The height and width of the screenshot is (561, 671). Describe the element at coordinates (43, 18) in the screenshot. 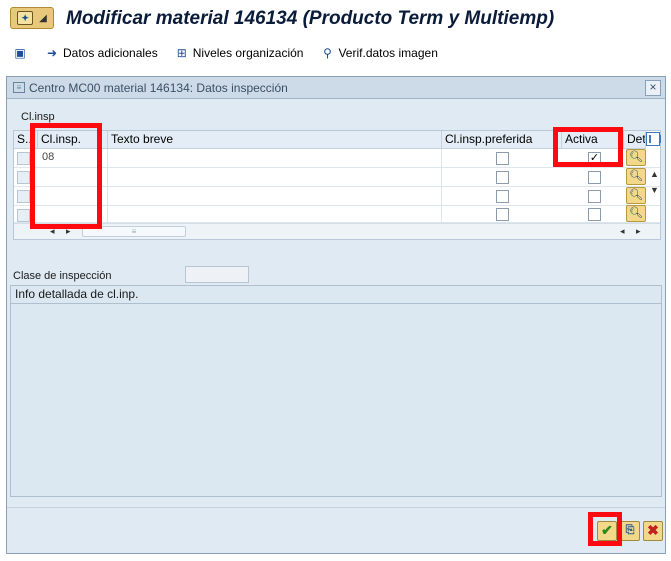

I see `dropdown-icon: ◢` at that location.